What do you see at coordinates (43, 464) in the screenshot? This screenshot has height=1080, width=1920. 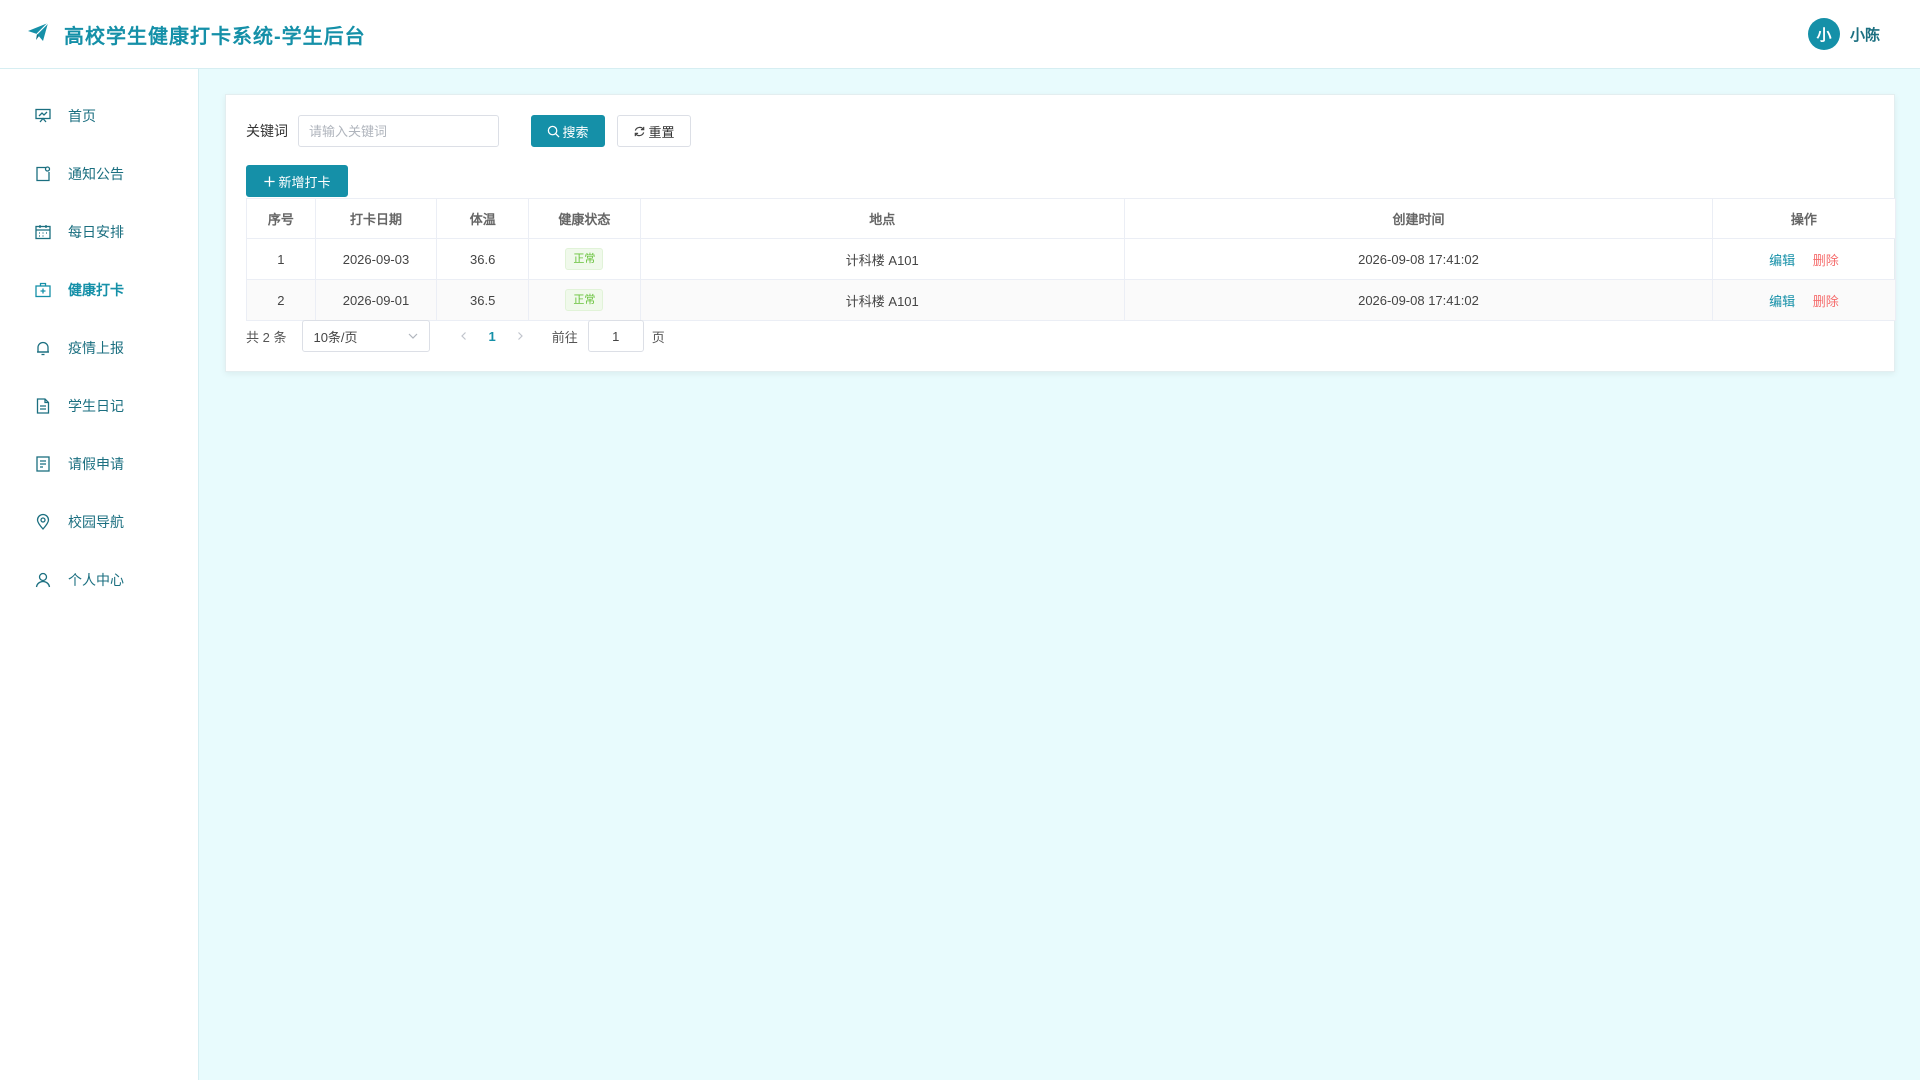 I see `tickets-icon` at bounding box center [43, 464].